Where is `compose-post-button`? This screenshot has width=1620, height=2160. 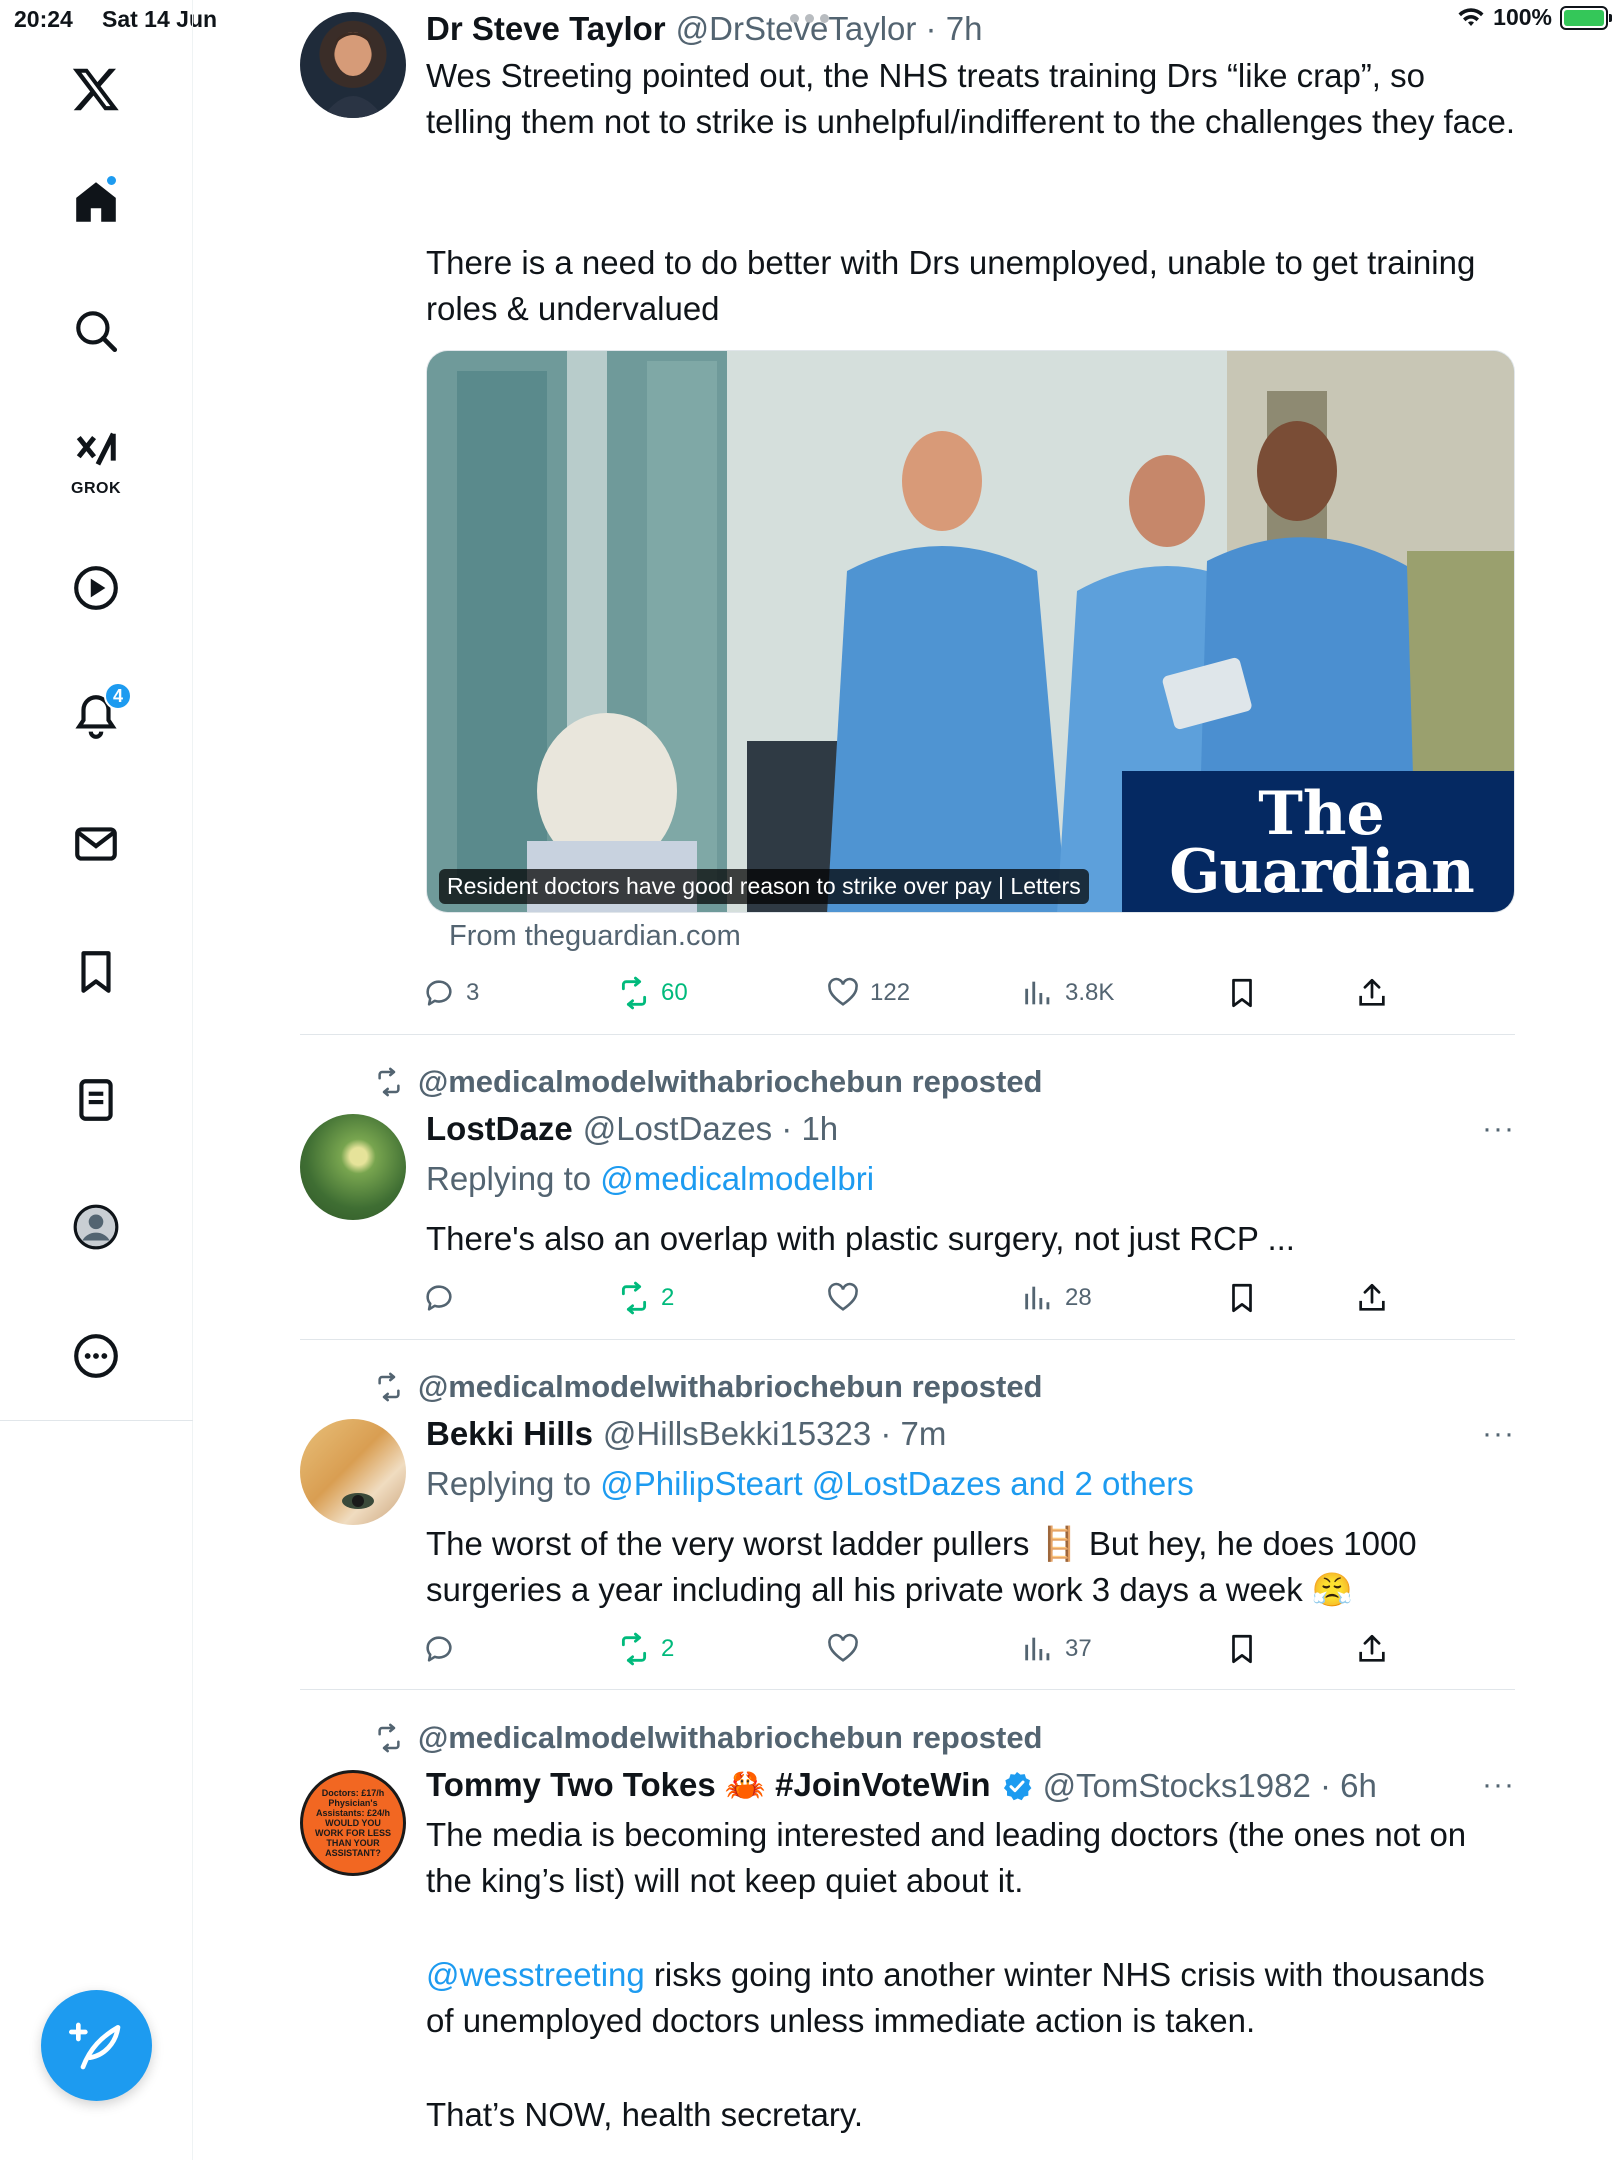 compose-post-button is located at coordinates (96, 2045).